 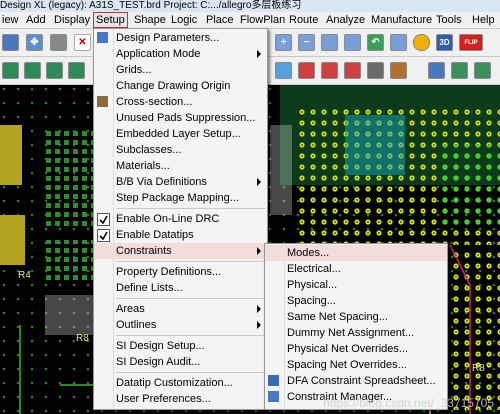 I want to click on zoom-prev-icon: ↶, so click(x=375, y=42).